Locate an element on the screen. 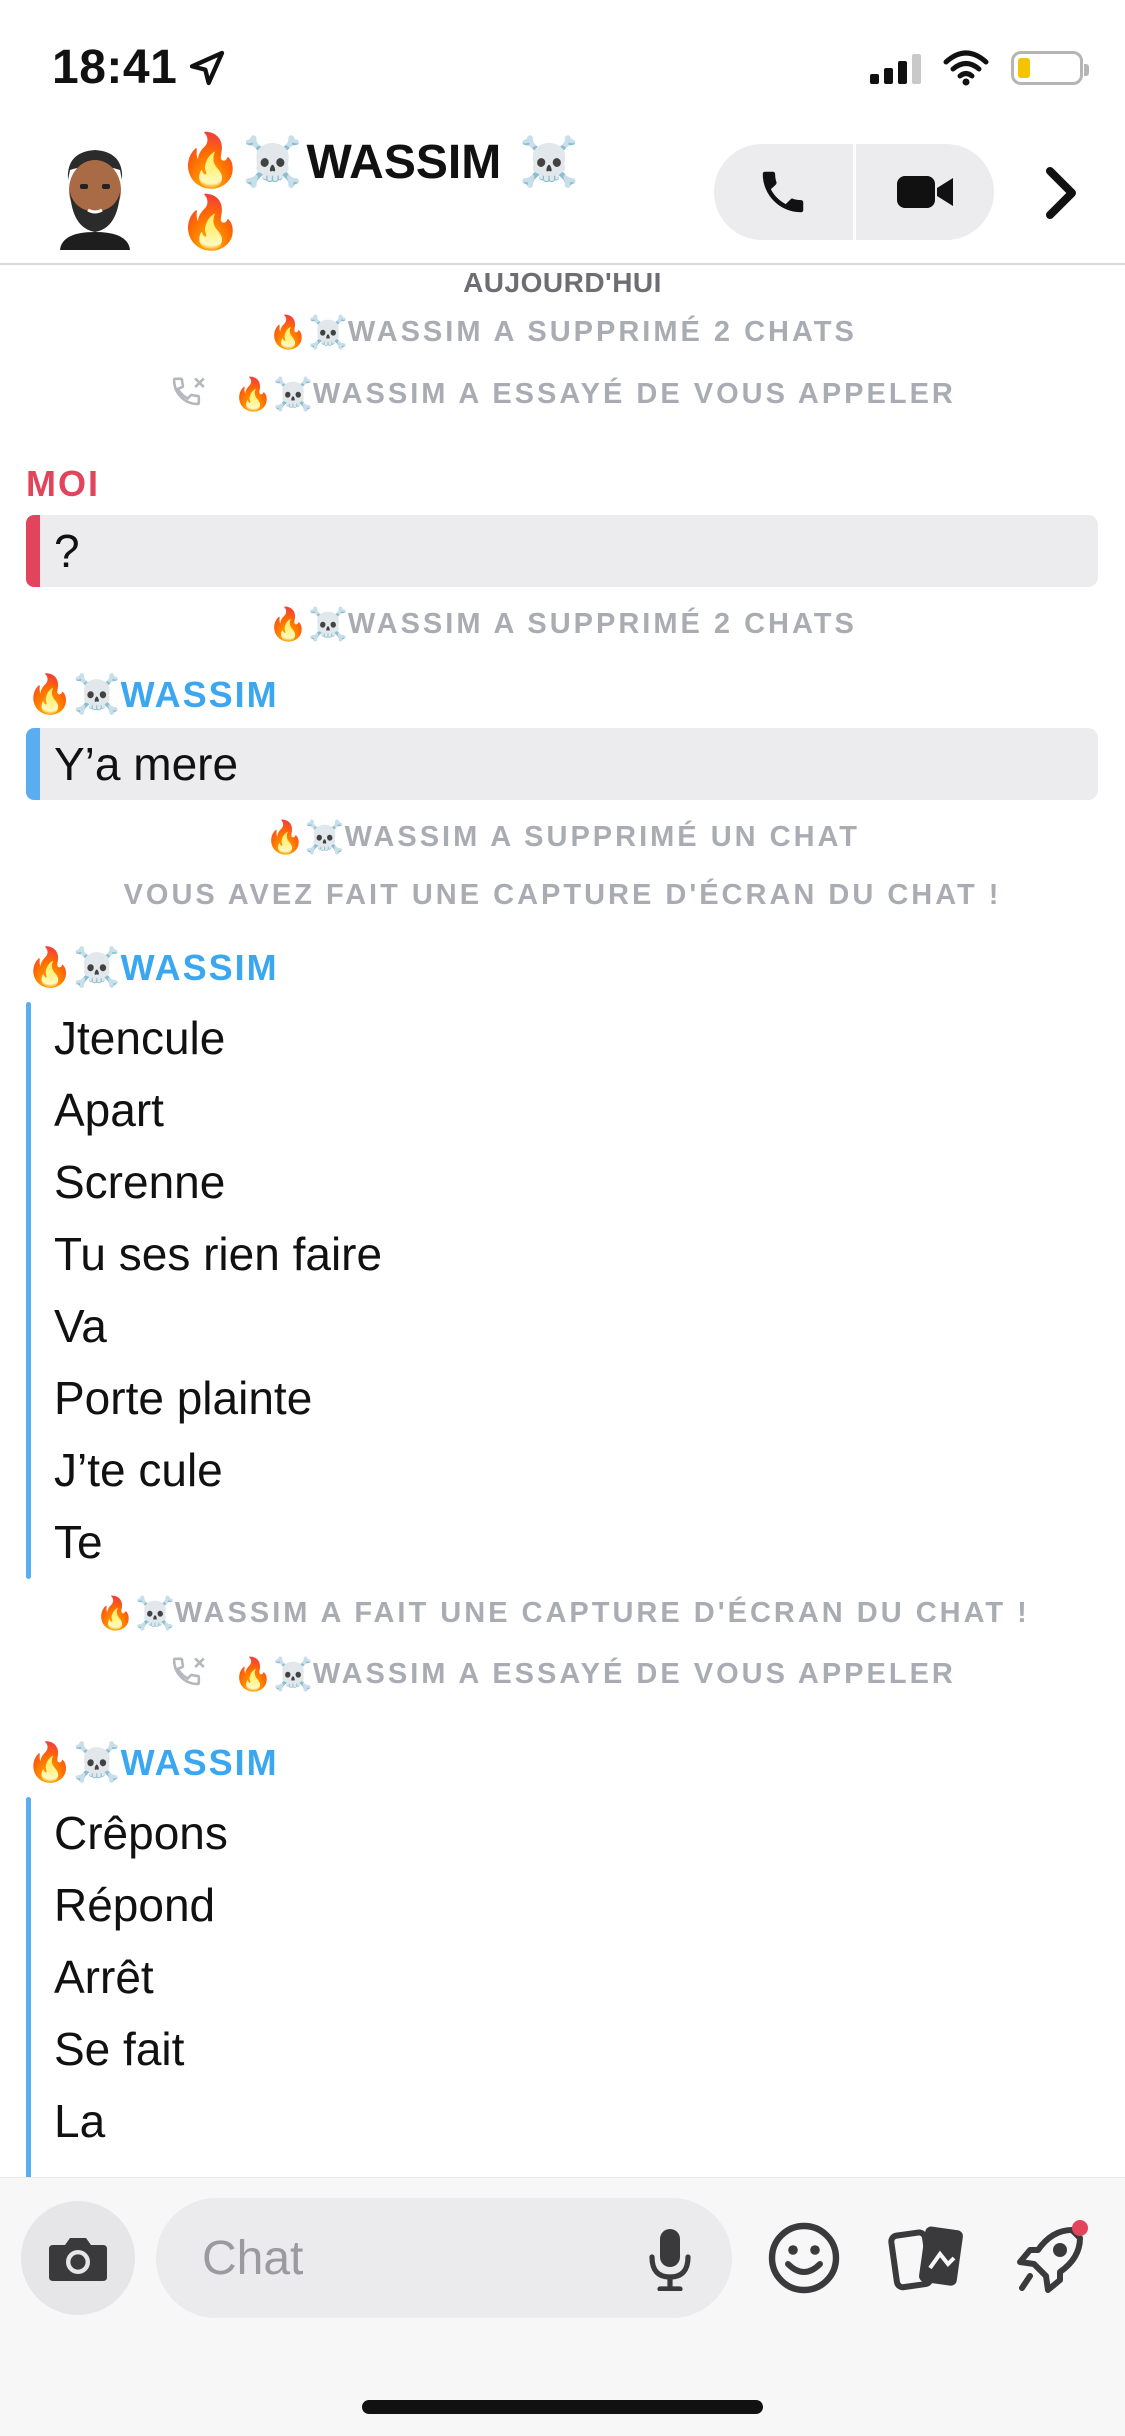 Image resolution: width=1125 pixels, height=2436 pixels. microphone-icon is located at coordinates (670, 2260).